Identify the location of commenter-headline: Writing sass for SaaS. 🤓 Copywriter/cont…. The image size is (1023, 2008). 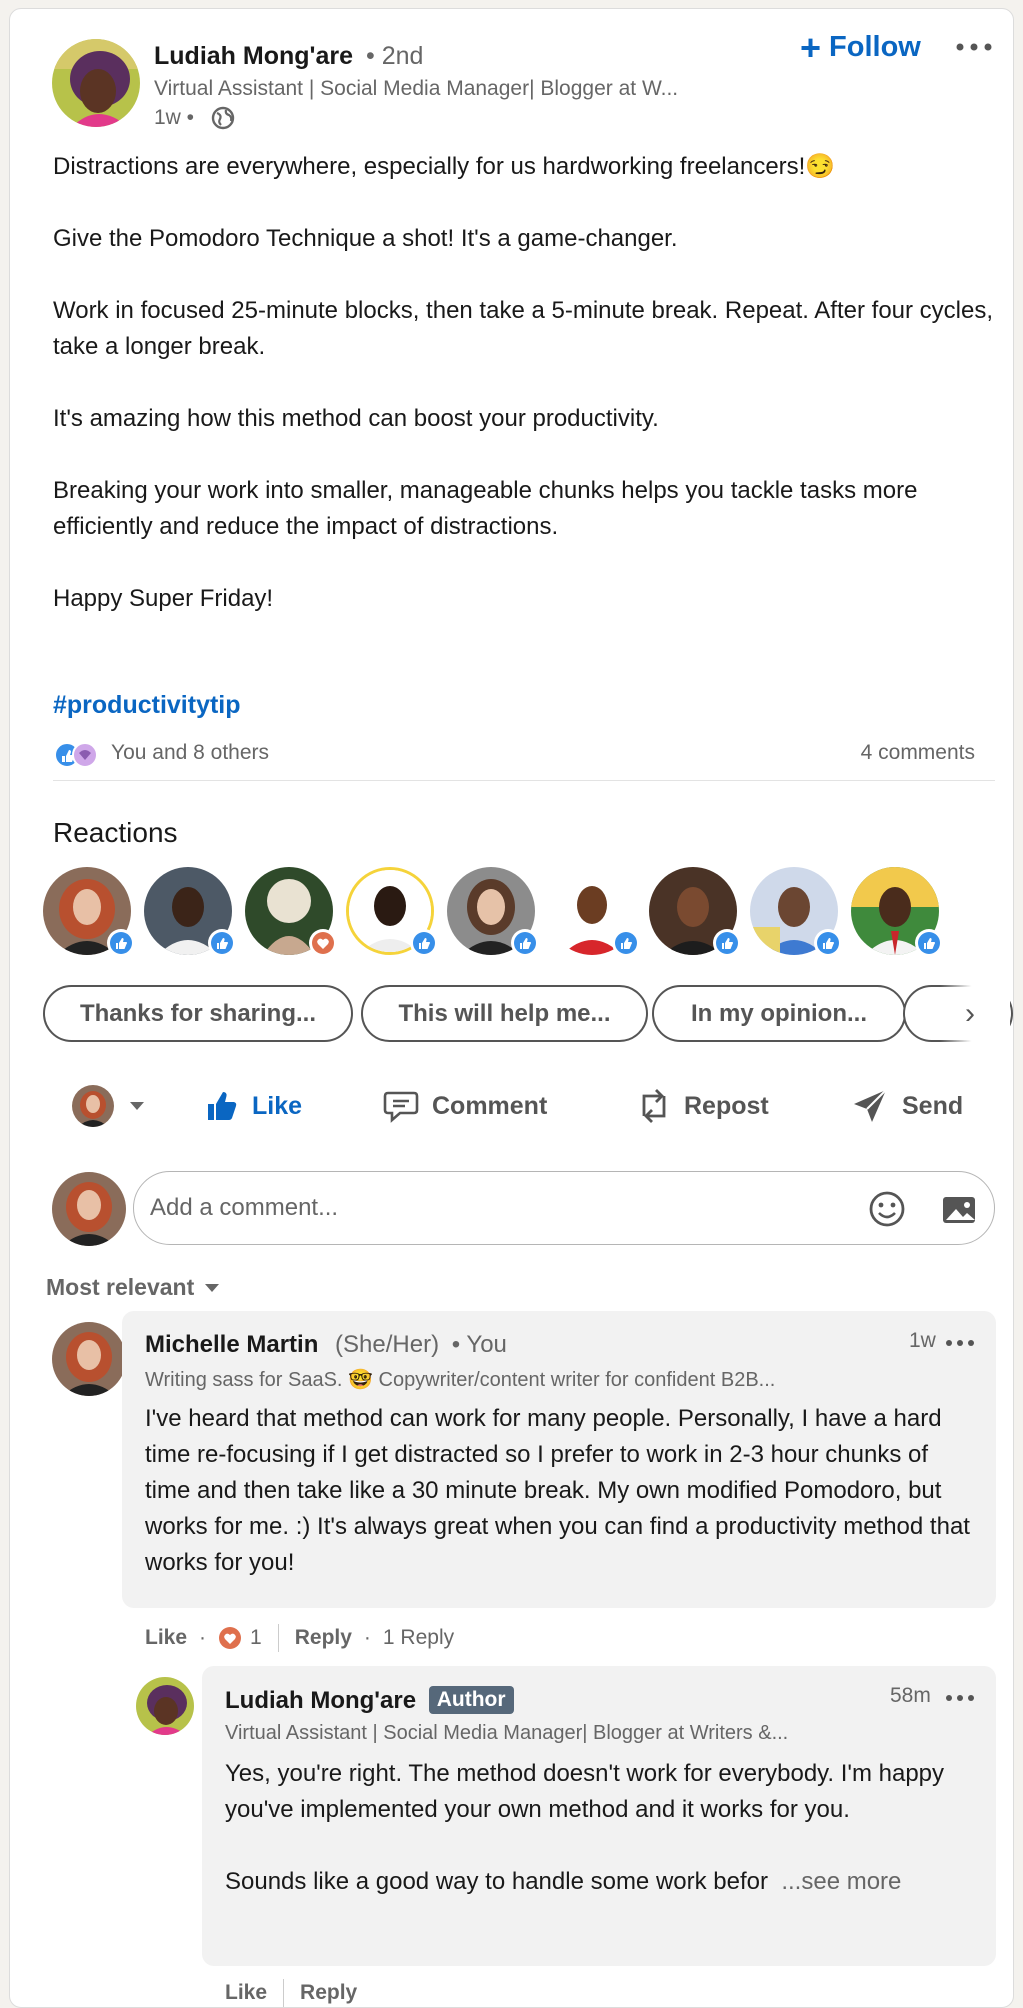
(460, 1380).